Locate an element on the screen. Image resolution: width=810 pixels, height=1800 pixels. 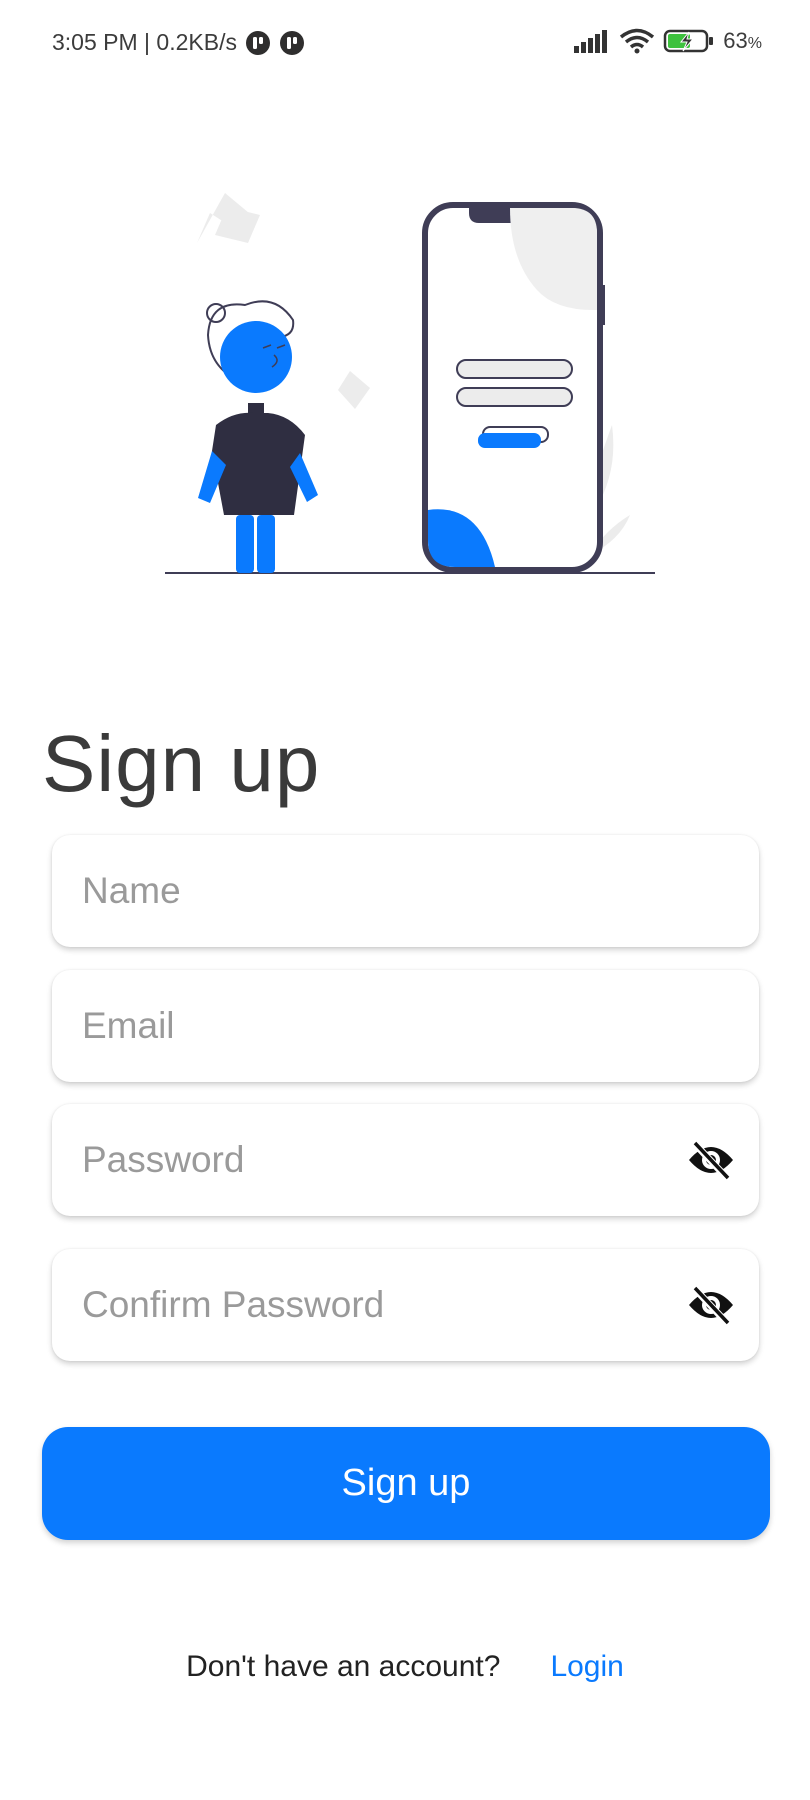
name-input is located at coordinates (405, 891).